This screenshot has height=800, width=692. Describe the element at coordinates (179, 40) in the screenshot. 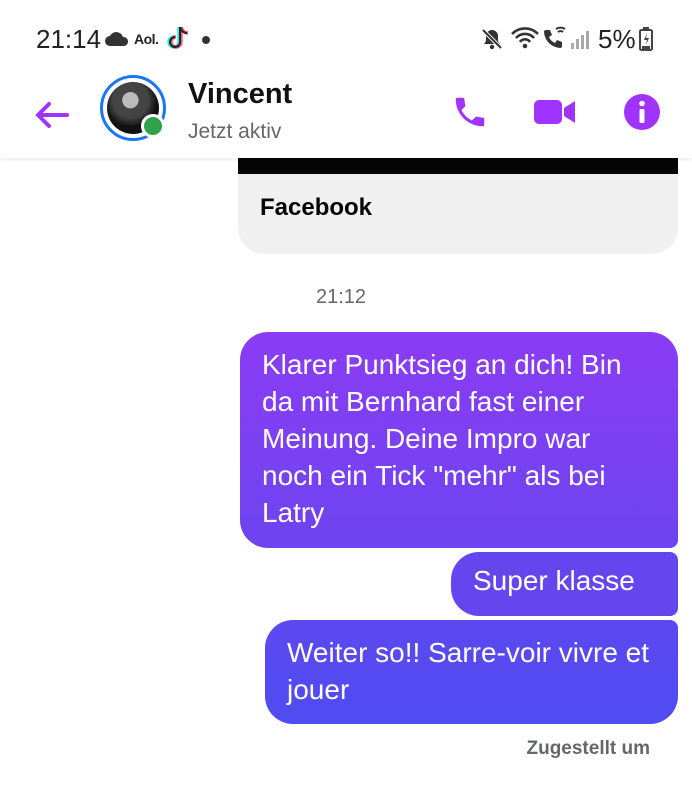

I see `tiktok-icon` at that location.